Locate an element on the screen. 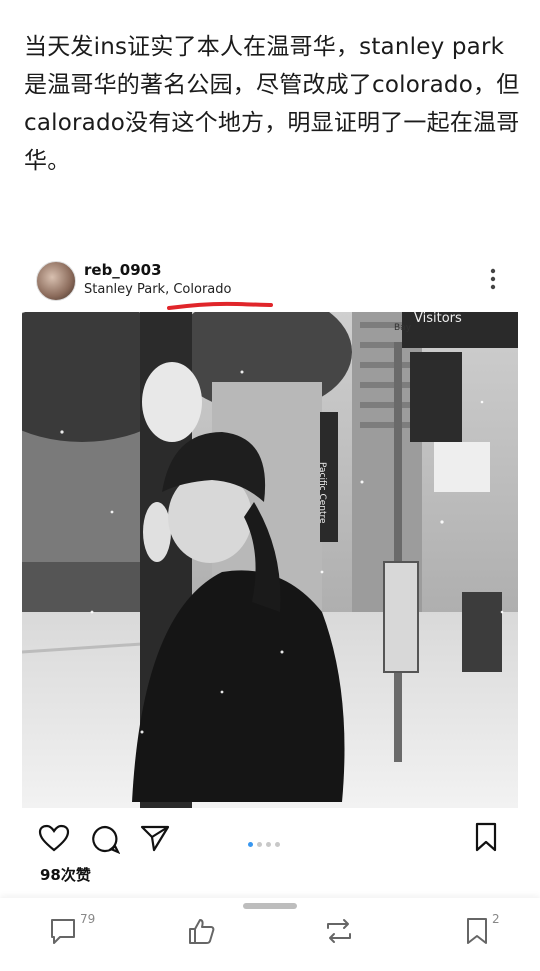  favorite-button: 2 is located at coordinates (482, 934).